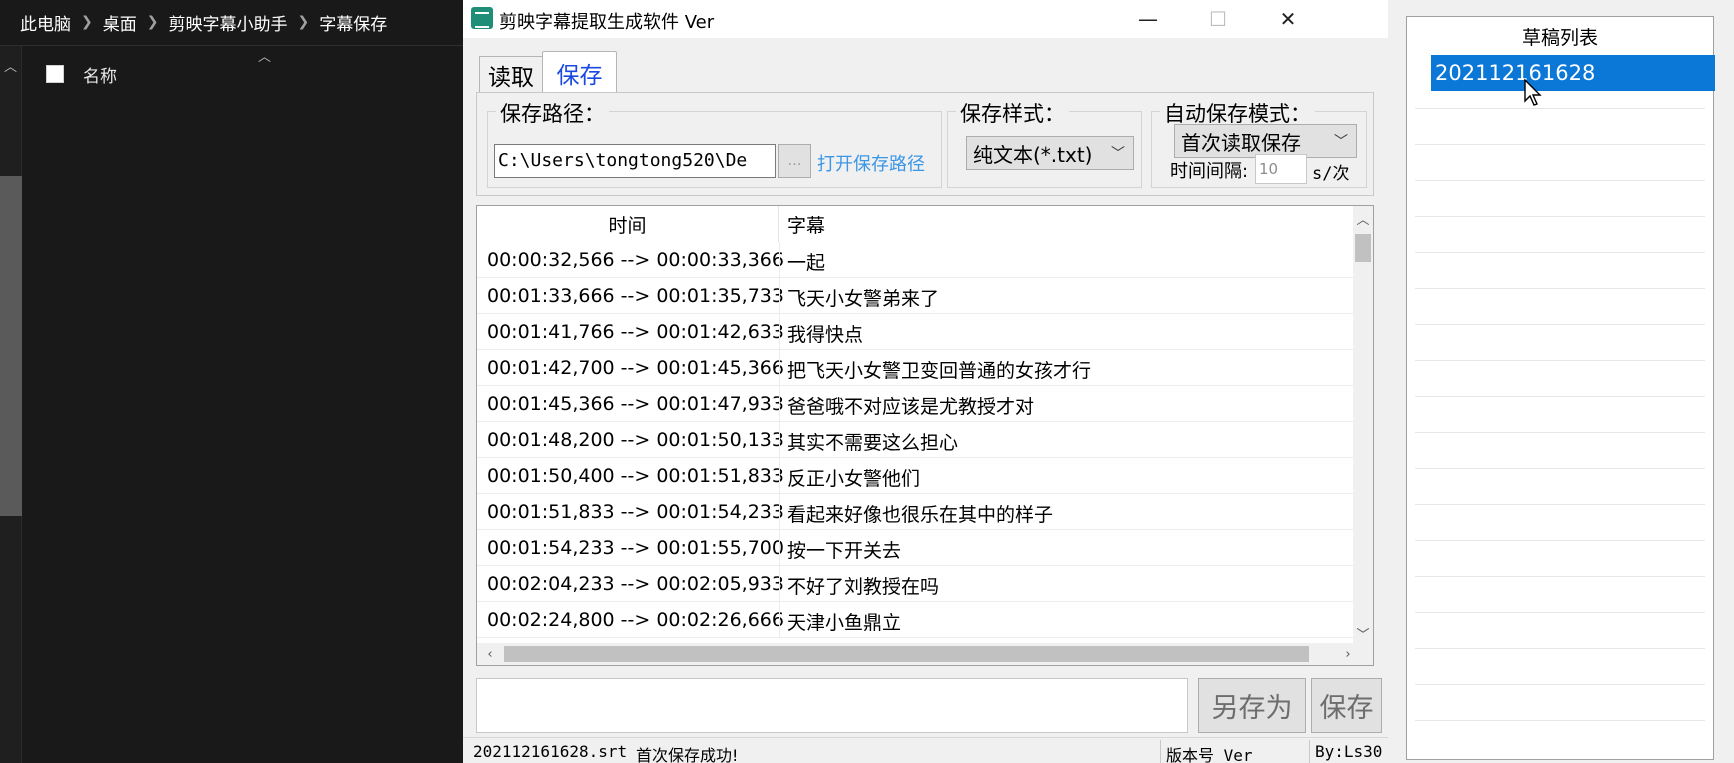  I want to click on cell-time: 00:01:42,700 --> 00:01:45,366, so click(635, 368).